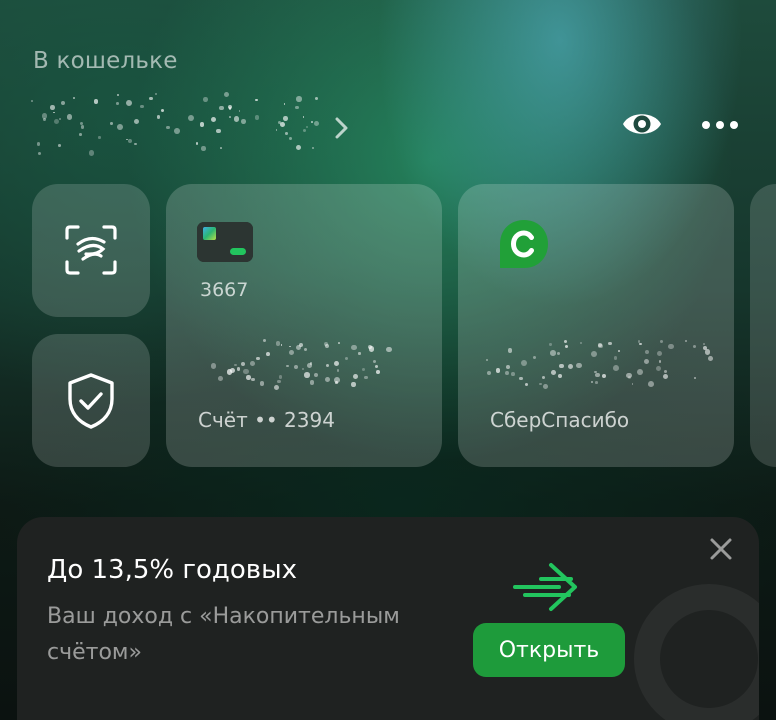 The width and height of the screenshot is (776, 720). I want to click on hidden-card-balance, so click(296, 366).